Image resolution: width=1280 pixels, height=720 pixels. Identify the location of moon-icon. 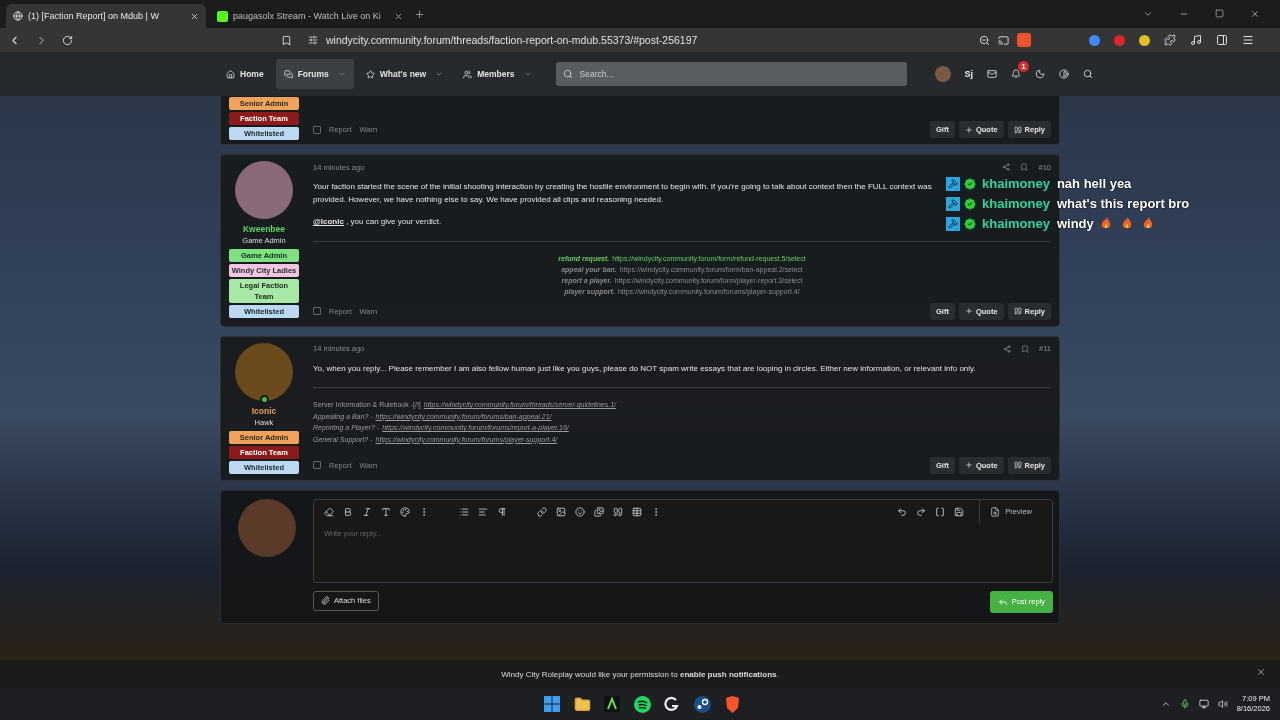
(1040, 74).